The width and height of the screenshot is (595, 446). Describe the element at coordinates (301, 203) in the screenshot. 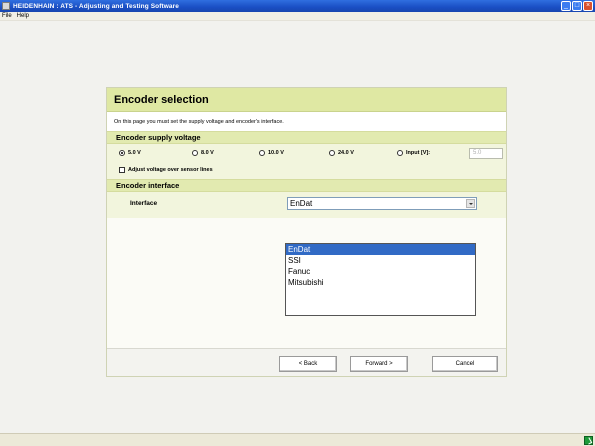

I see `interface-selected-value: EnDat` at that location.